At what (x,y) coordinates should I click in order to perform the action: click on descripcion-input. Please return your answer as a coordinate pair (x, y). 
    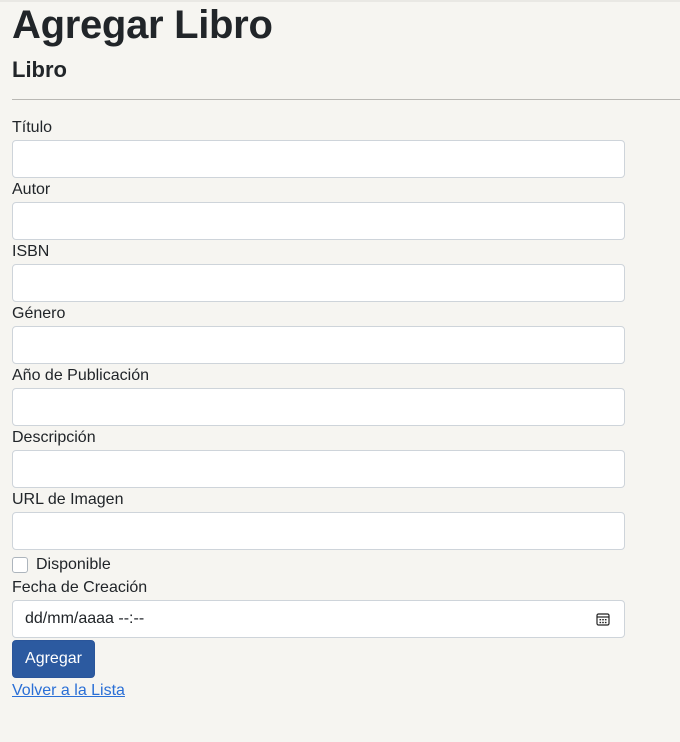
    Looking at the image, I should click on (318, 469).